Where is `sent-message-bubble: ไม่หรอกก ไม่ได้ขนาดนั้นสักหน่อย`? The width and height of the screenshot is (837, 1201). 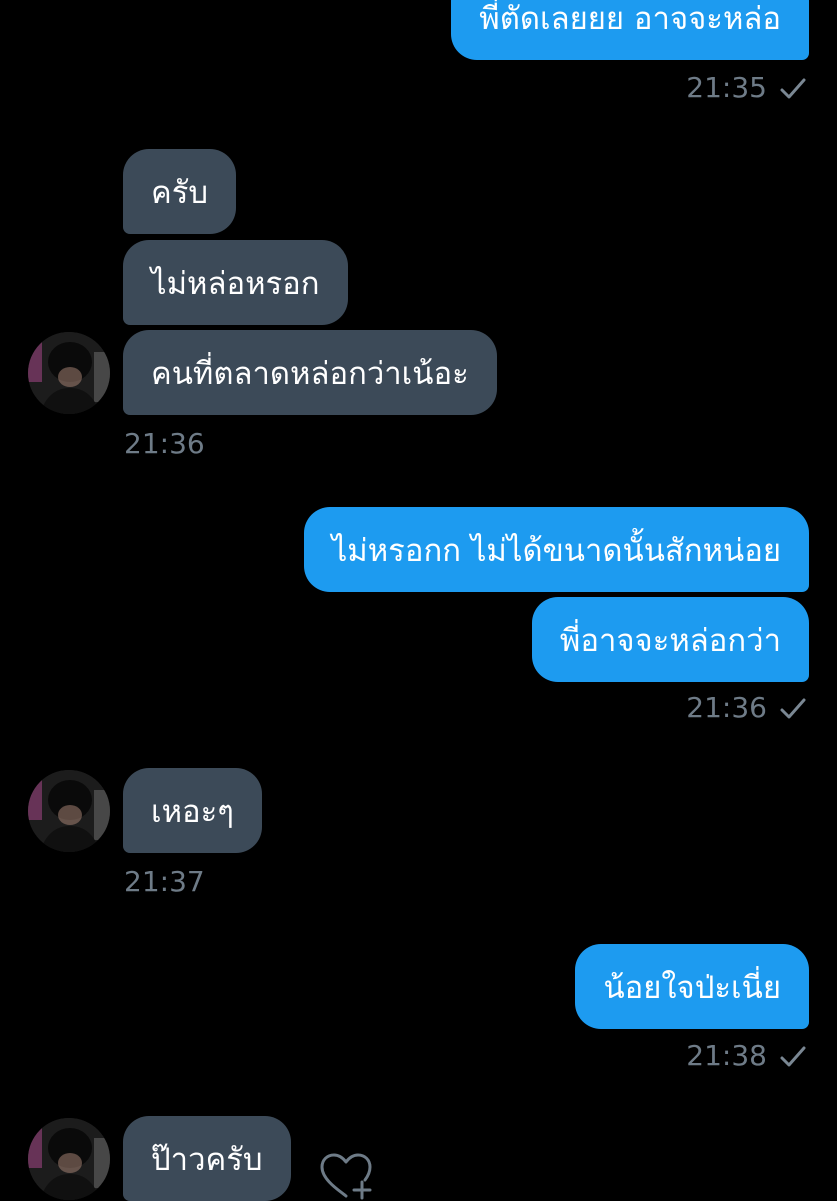 sent-message-bubble: ไม่หรอกก ไม่ได้ขนาดนั้นสักหน่อย is located at coordinates (556, 549).